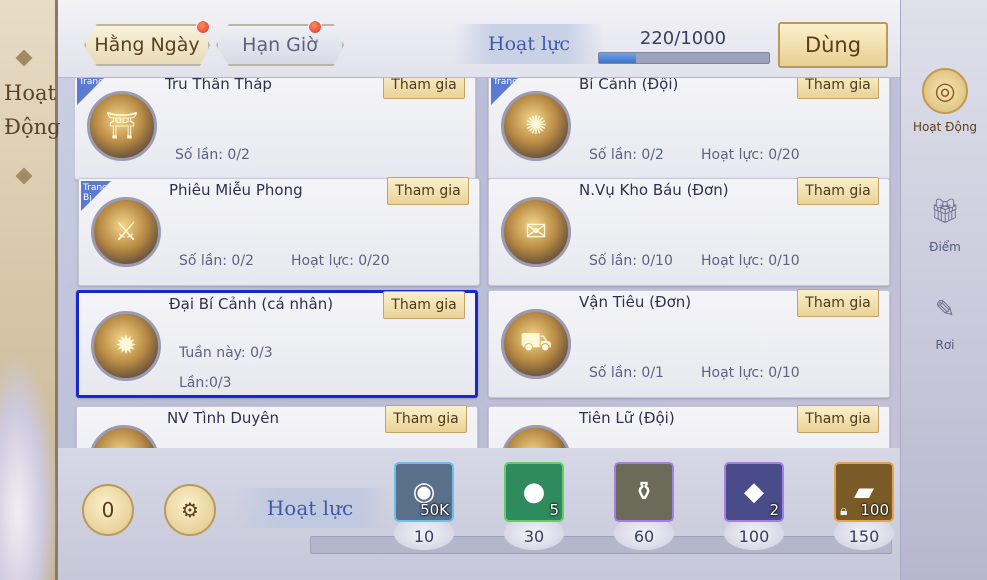 This screenshot has width=987, height=580. Describe the element at coordinates (122, 126) in the screenshot. I see `pagoda-icon: ⛩` at that location.